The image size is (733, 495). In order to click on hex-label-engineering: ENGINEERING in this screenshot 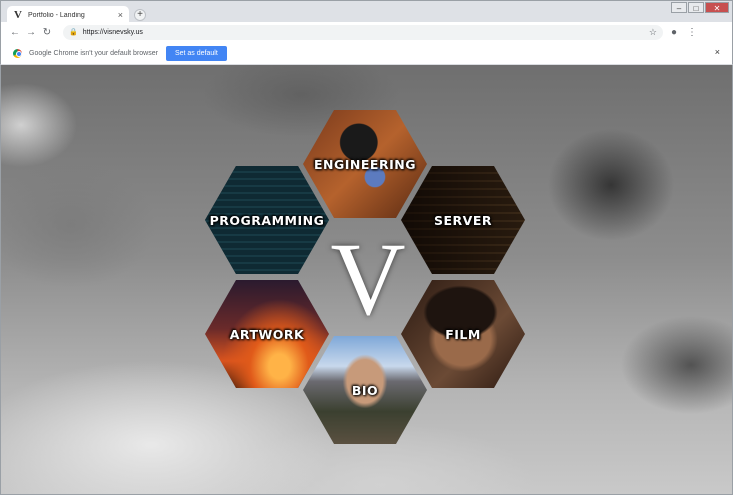, I will do `click(365, 164)`.